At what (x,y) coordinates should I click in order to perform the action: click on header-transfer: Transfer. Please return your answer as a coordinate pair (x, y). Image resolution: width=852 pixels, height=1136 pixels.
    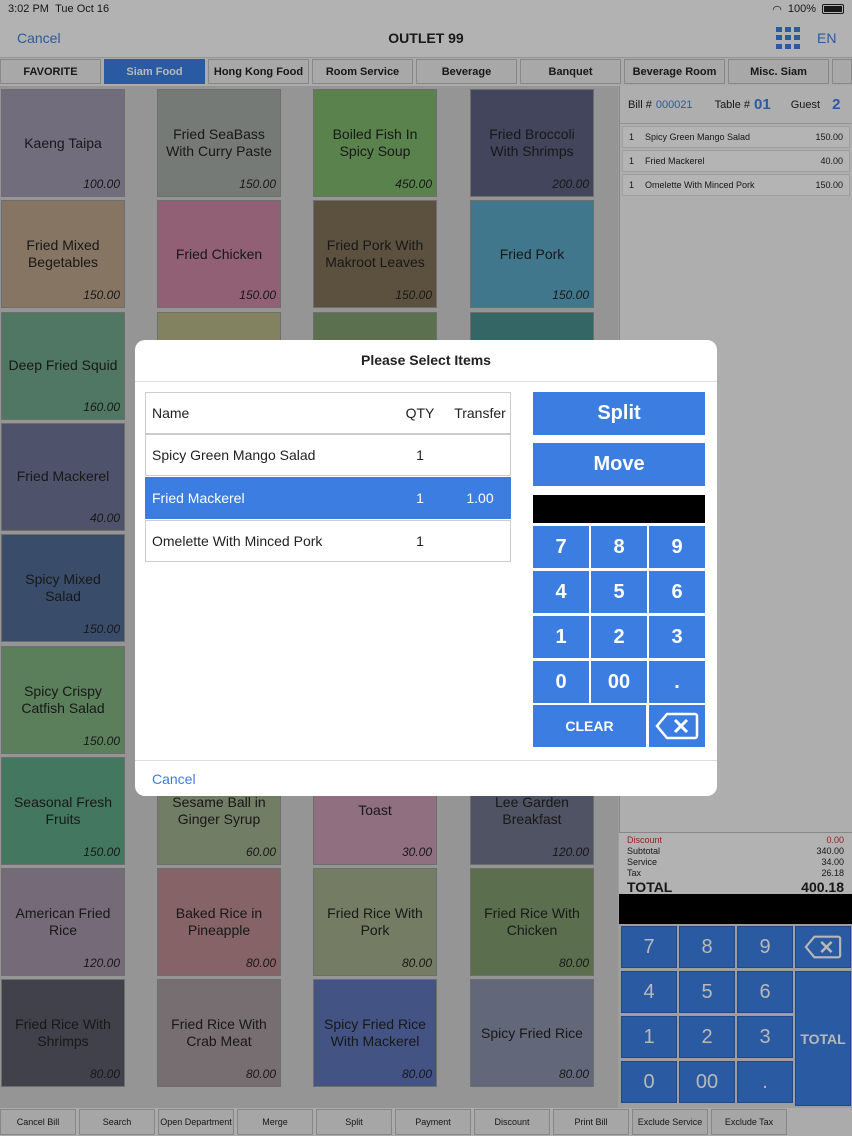
    Looking at the image, I should click on (480, 413).